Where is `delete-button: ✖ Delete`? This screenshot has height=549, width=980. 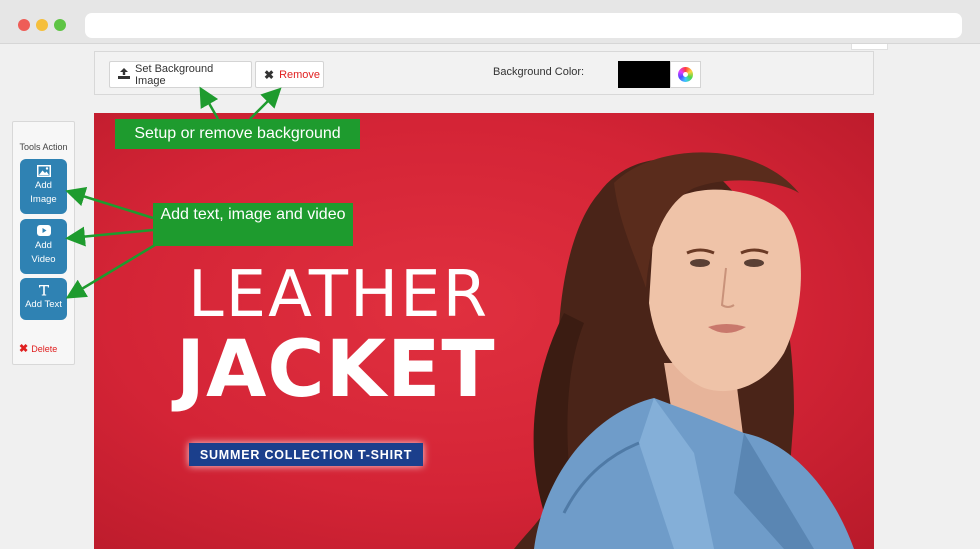 delete-button: ✖ Delete is located at coordinates (38, 348).